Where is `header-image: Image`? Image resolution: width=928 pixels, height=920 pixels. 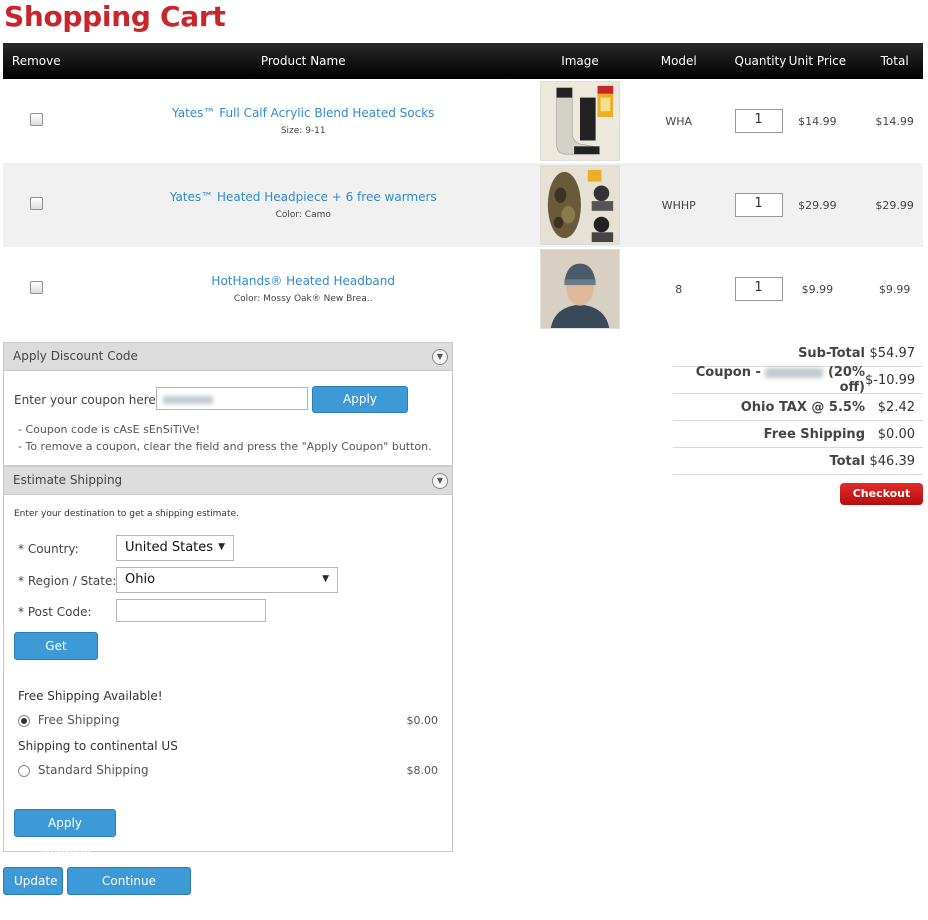 header-image: Image is located at coordinates (580, 61).